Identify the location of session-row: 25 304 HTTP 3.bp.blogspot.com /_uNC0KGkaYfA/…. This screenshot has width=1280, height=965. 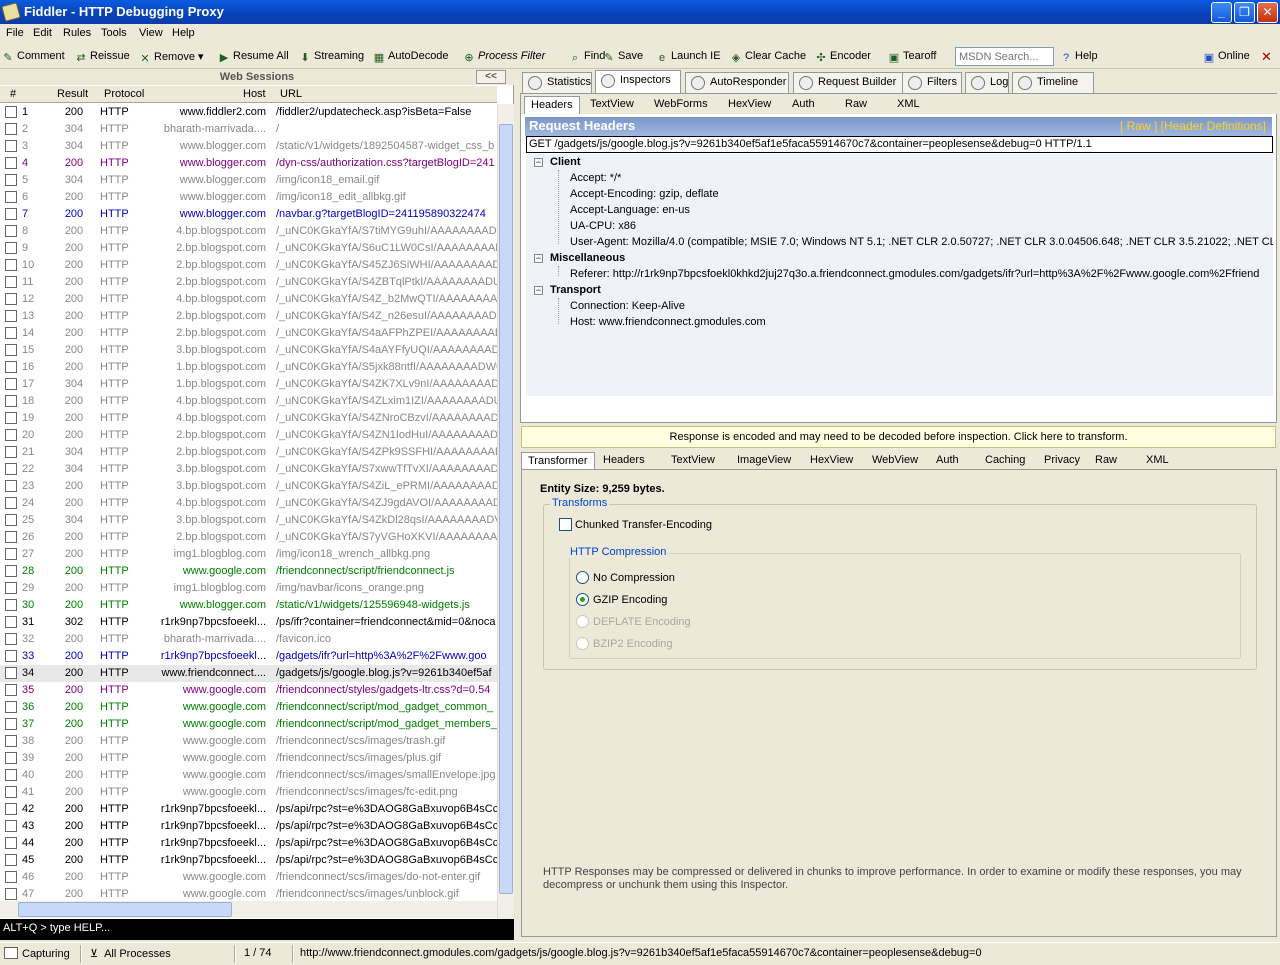
(248, 520).